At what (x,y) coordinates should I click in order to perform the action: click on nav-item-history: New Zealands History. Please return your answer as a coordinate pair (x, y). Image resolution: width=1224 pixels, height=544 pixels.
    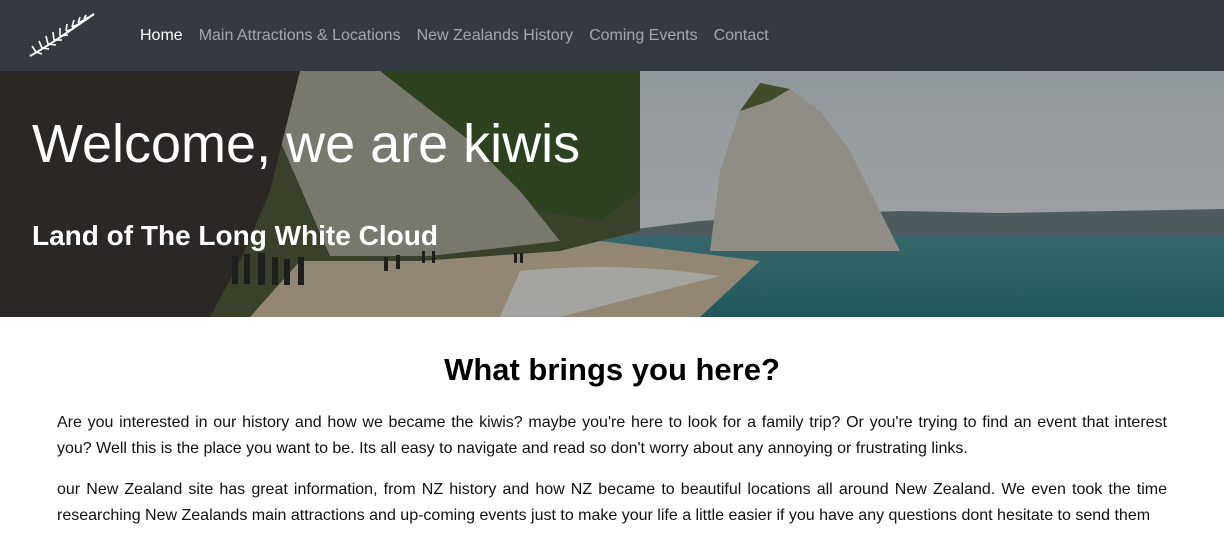
    Looking at the image, I should click on (495, 35).